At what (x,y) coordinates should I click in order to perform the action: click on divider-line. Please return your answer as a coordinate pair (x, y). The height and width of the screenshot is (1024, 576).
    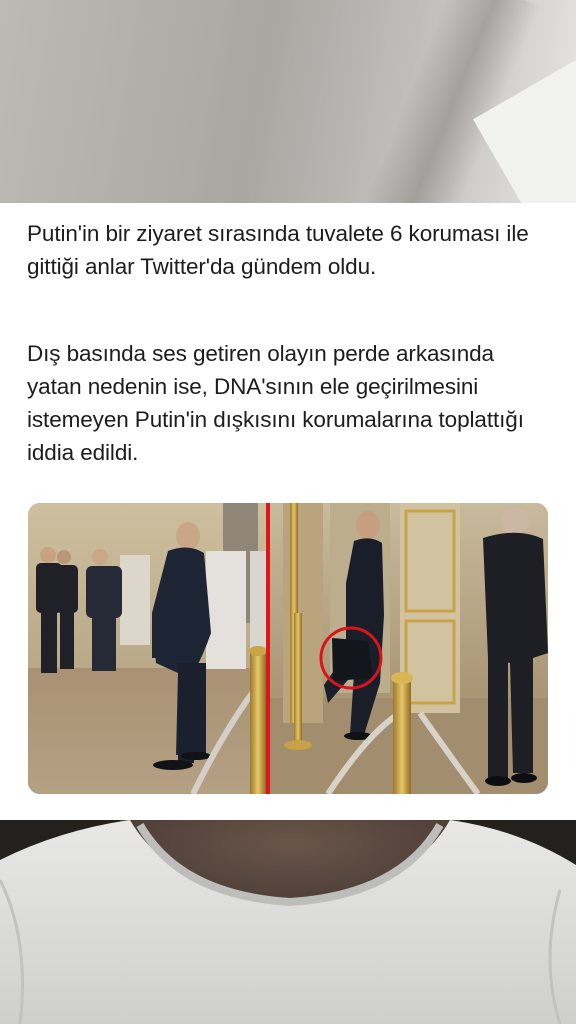
    Looking at the image, I should click on (268, 648).